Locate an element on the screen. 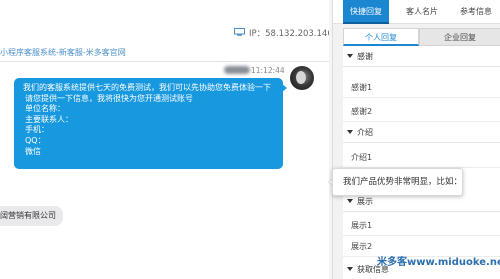  reply-item: 感谢2 is located at coordinates (421, 112).